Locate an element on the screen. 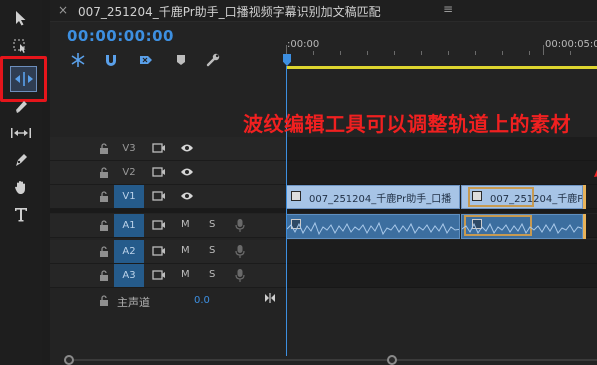  add-marker-icon is located at coordinates (181, 60).